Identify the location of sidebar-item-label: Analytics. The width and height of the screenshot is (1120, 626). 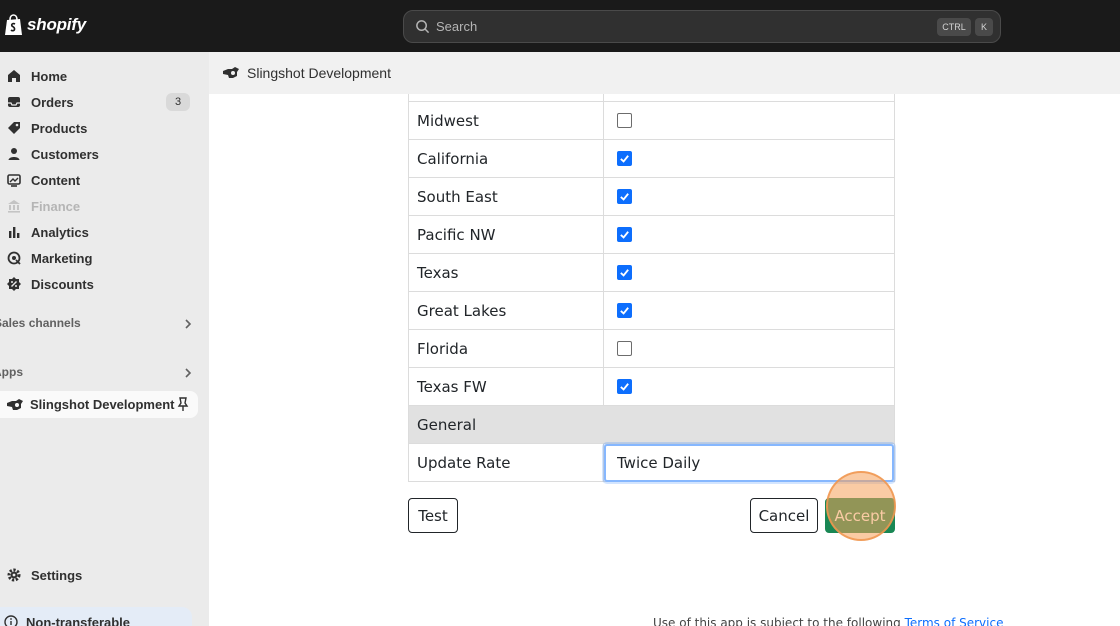
(60, 232).